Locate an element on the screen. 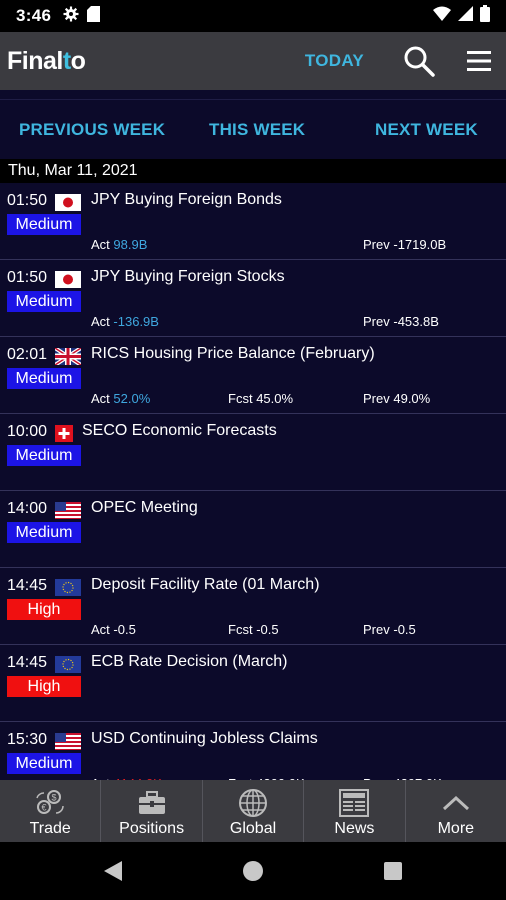 This screenshot has width=506, height=900. event-row: 10:00 SECO Economic Forecasts Medium is located at coordinates (253, 452).